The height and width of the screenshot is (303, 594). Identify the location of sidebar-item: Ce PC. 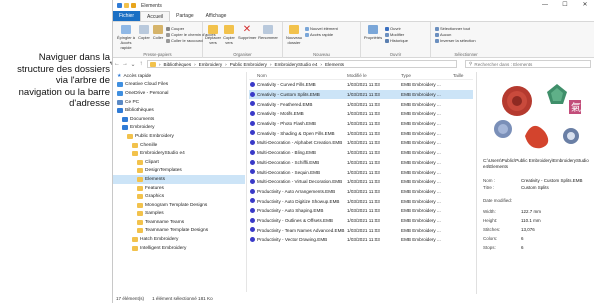
(179, 102).